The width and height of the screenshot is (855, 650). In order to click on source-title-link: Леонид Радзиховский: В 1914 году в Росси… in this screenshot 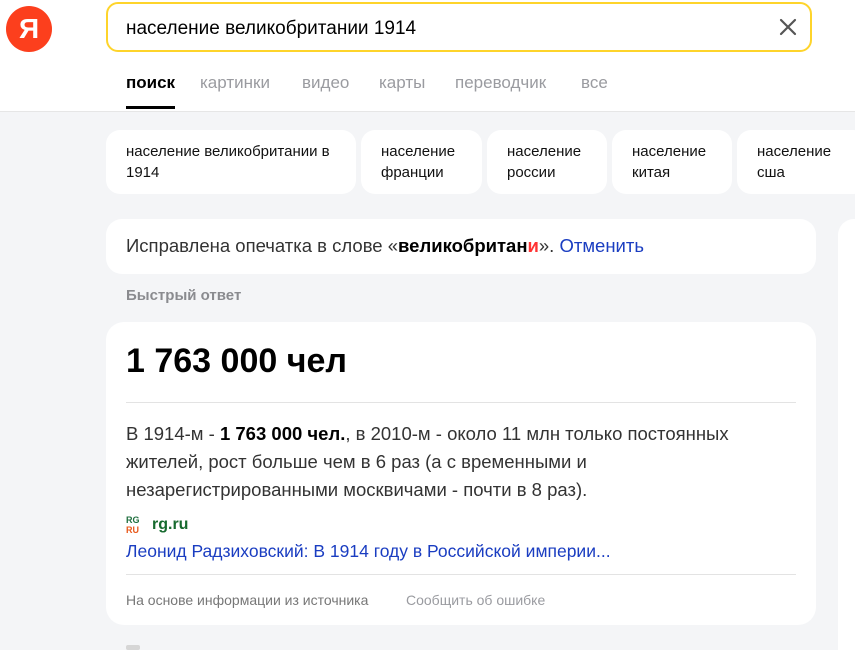, I will do `click(368, 551)`.